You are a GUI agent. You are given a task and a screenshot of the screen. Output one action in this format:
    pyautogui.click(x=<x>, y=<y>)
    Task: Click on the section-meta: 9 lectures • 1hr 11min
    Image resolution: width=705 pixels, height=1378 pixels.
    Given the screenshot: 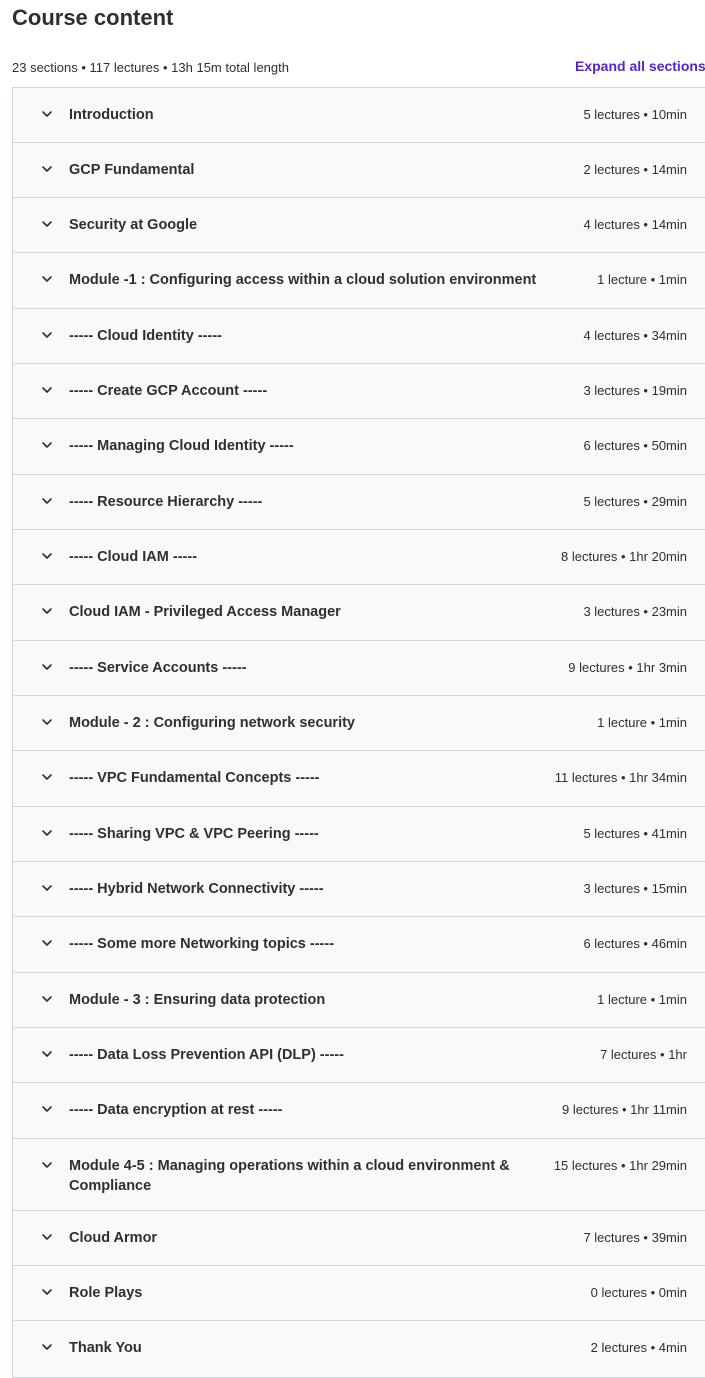 What is the action you would take?
    pyautogui.click(x=624, y=1109)
    